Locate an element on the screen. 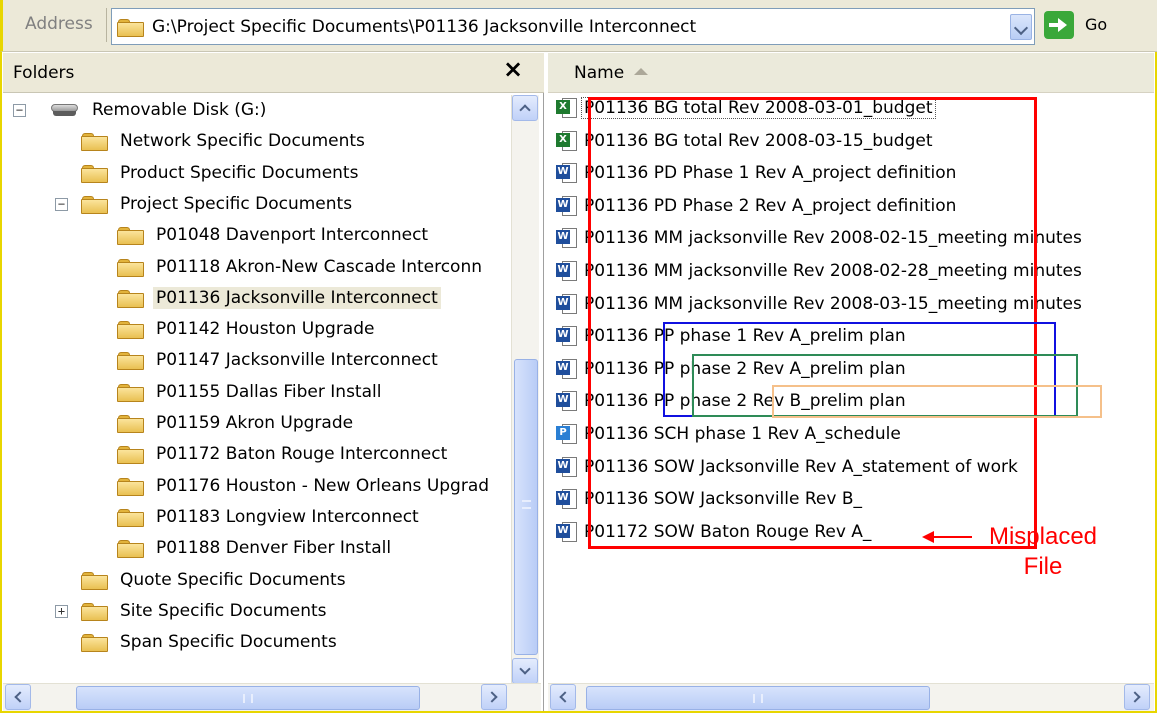 This screenshot has width=1157, height=713. name-column-header: Name is located at coordinates (851, 73).